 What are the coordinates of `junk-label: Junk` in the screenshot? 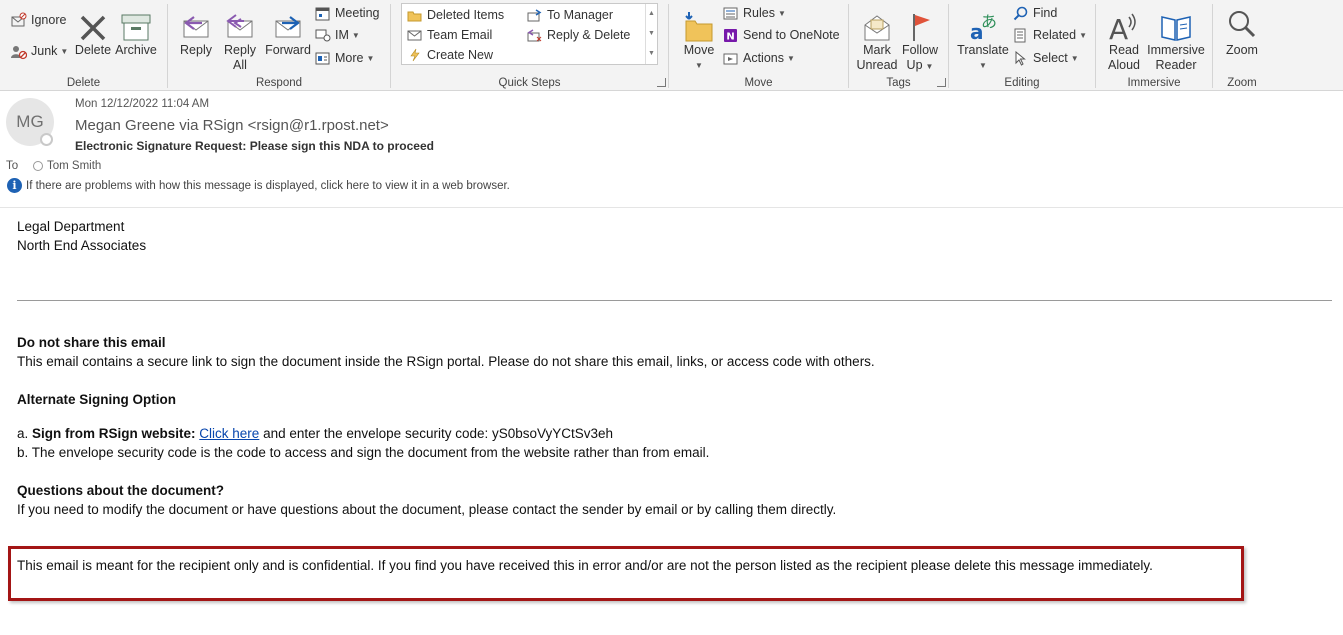 It's located at (44, 51).